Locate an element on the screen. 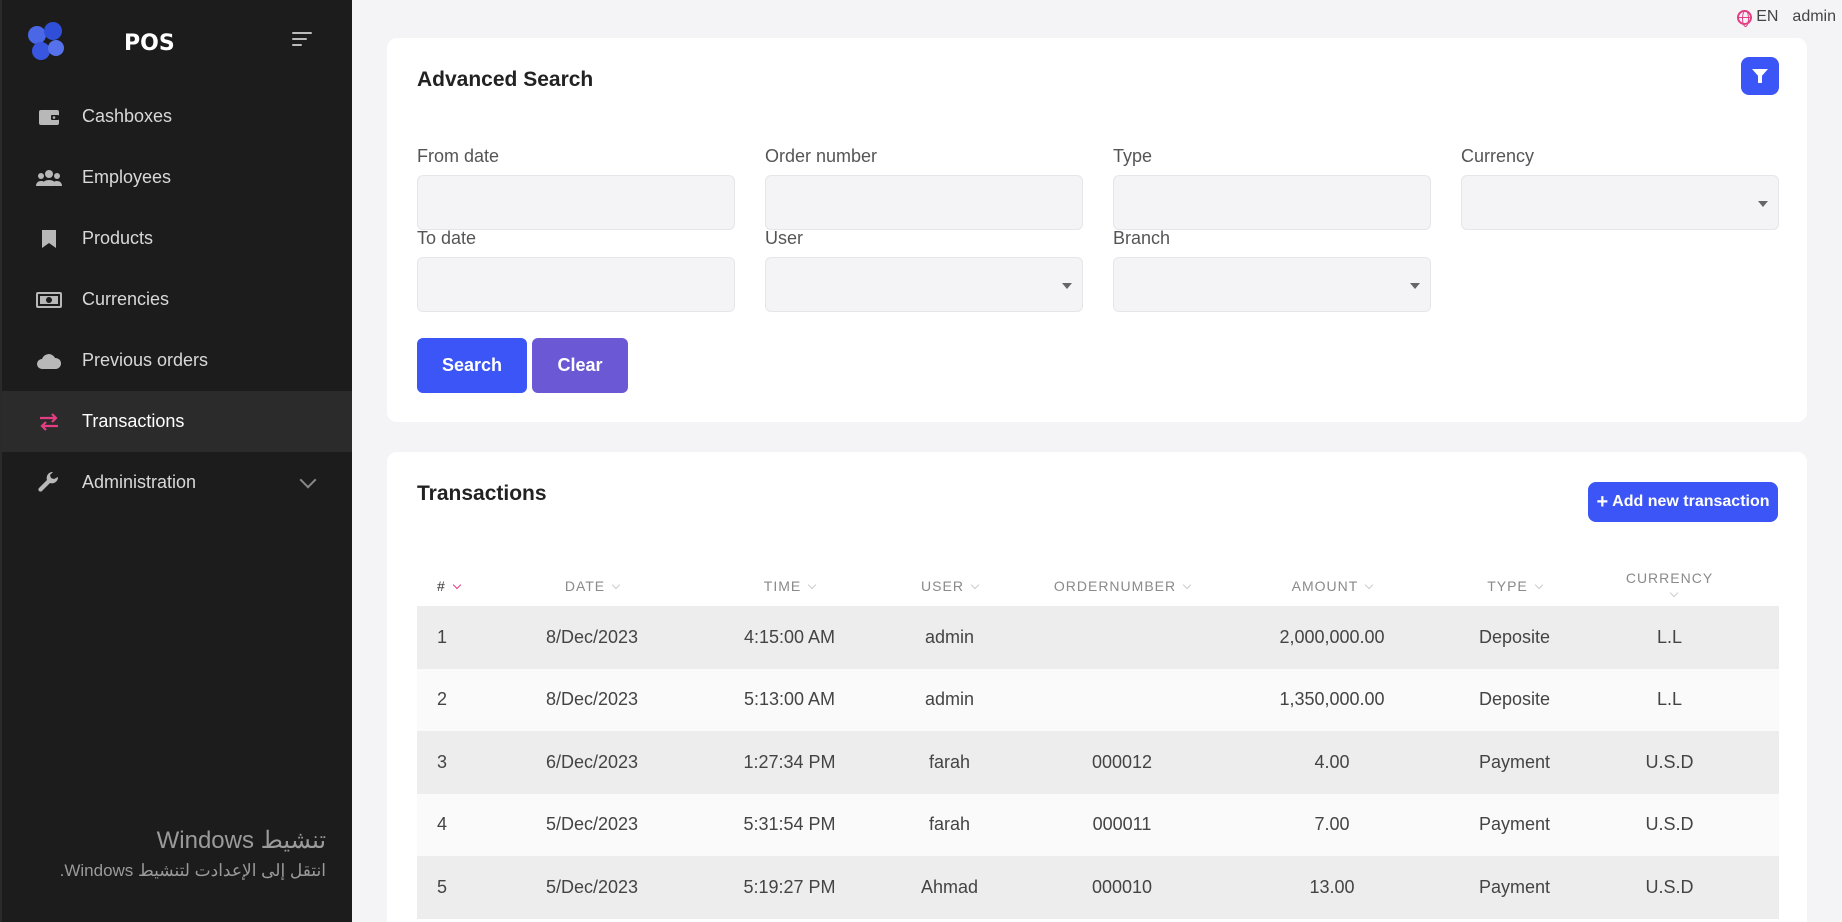  sidebar-item-transactions: Transactions is located at coordinates (177, 421).